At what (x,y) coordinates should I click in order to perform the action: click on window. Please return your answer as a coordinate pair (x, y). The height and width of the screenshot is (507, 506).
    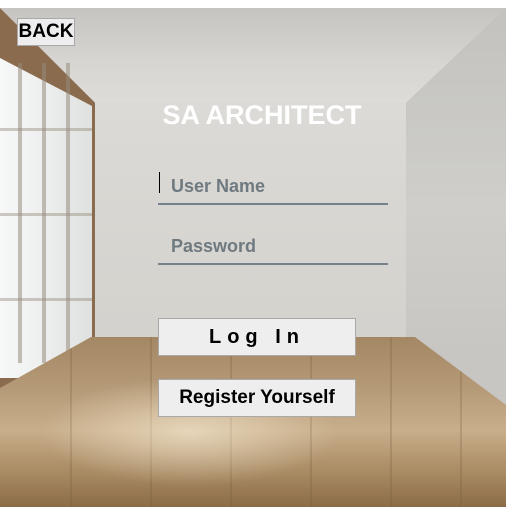
    Looking at the image, I should click on (46, 218).